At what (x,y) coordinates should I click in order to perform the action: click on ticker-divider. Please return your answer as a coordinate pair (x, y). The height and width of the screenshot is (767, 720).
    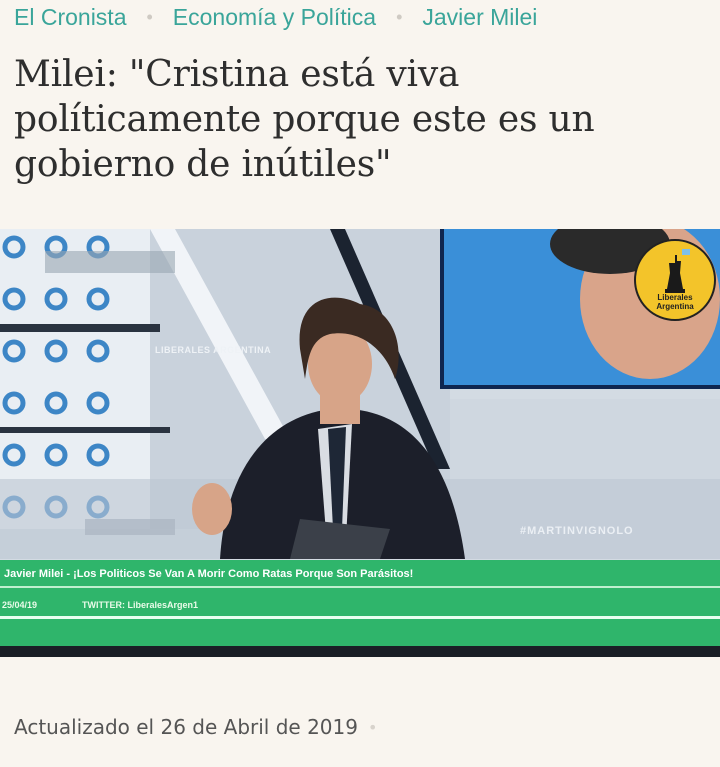
    Looking at the image, I should click on (360, 587).